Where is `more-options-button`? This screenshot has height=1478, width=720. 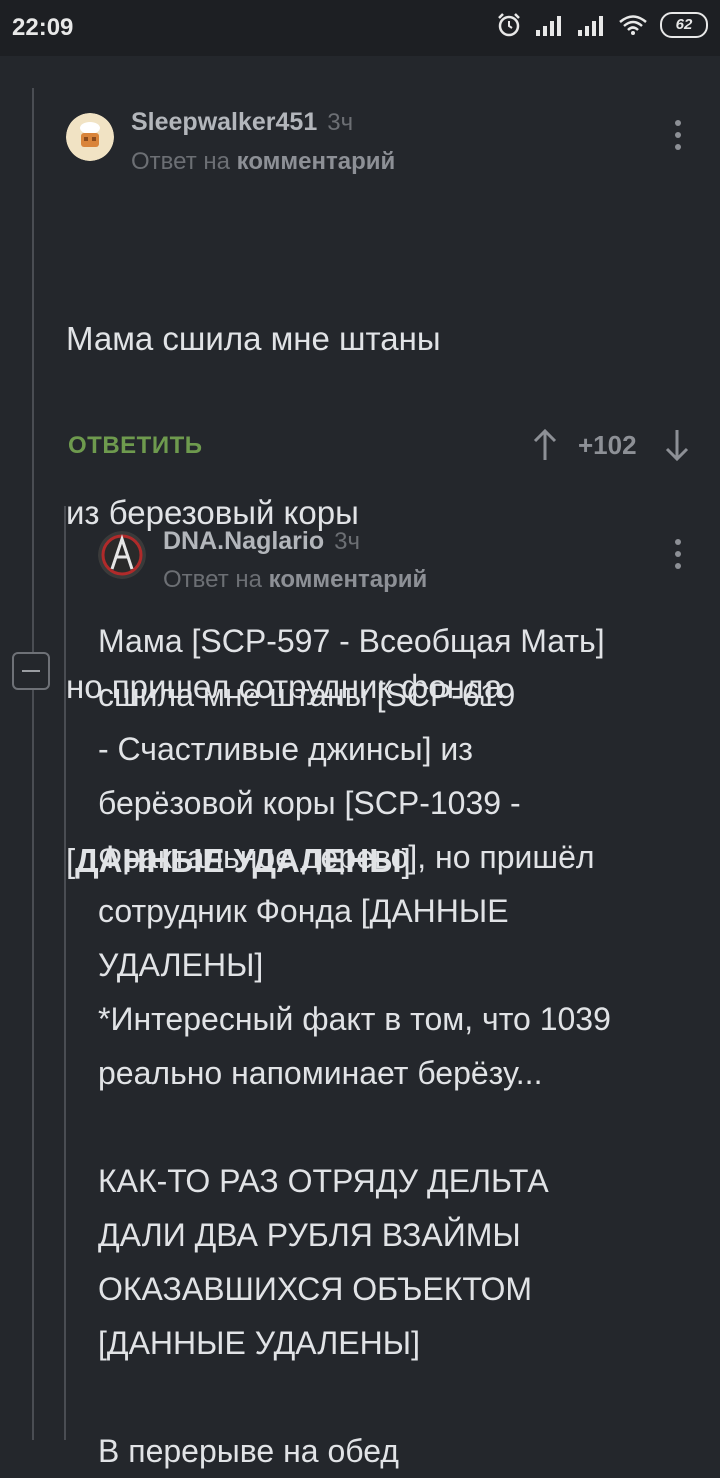 more-options-button is located at coordinates (678, 557).